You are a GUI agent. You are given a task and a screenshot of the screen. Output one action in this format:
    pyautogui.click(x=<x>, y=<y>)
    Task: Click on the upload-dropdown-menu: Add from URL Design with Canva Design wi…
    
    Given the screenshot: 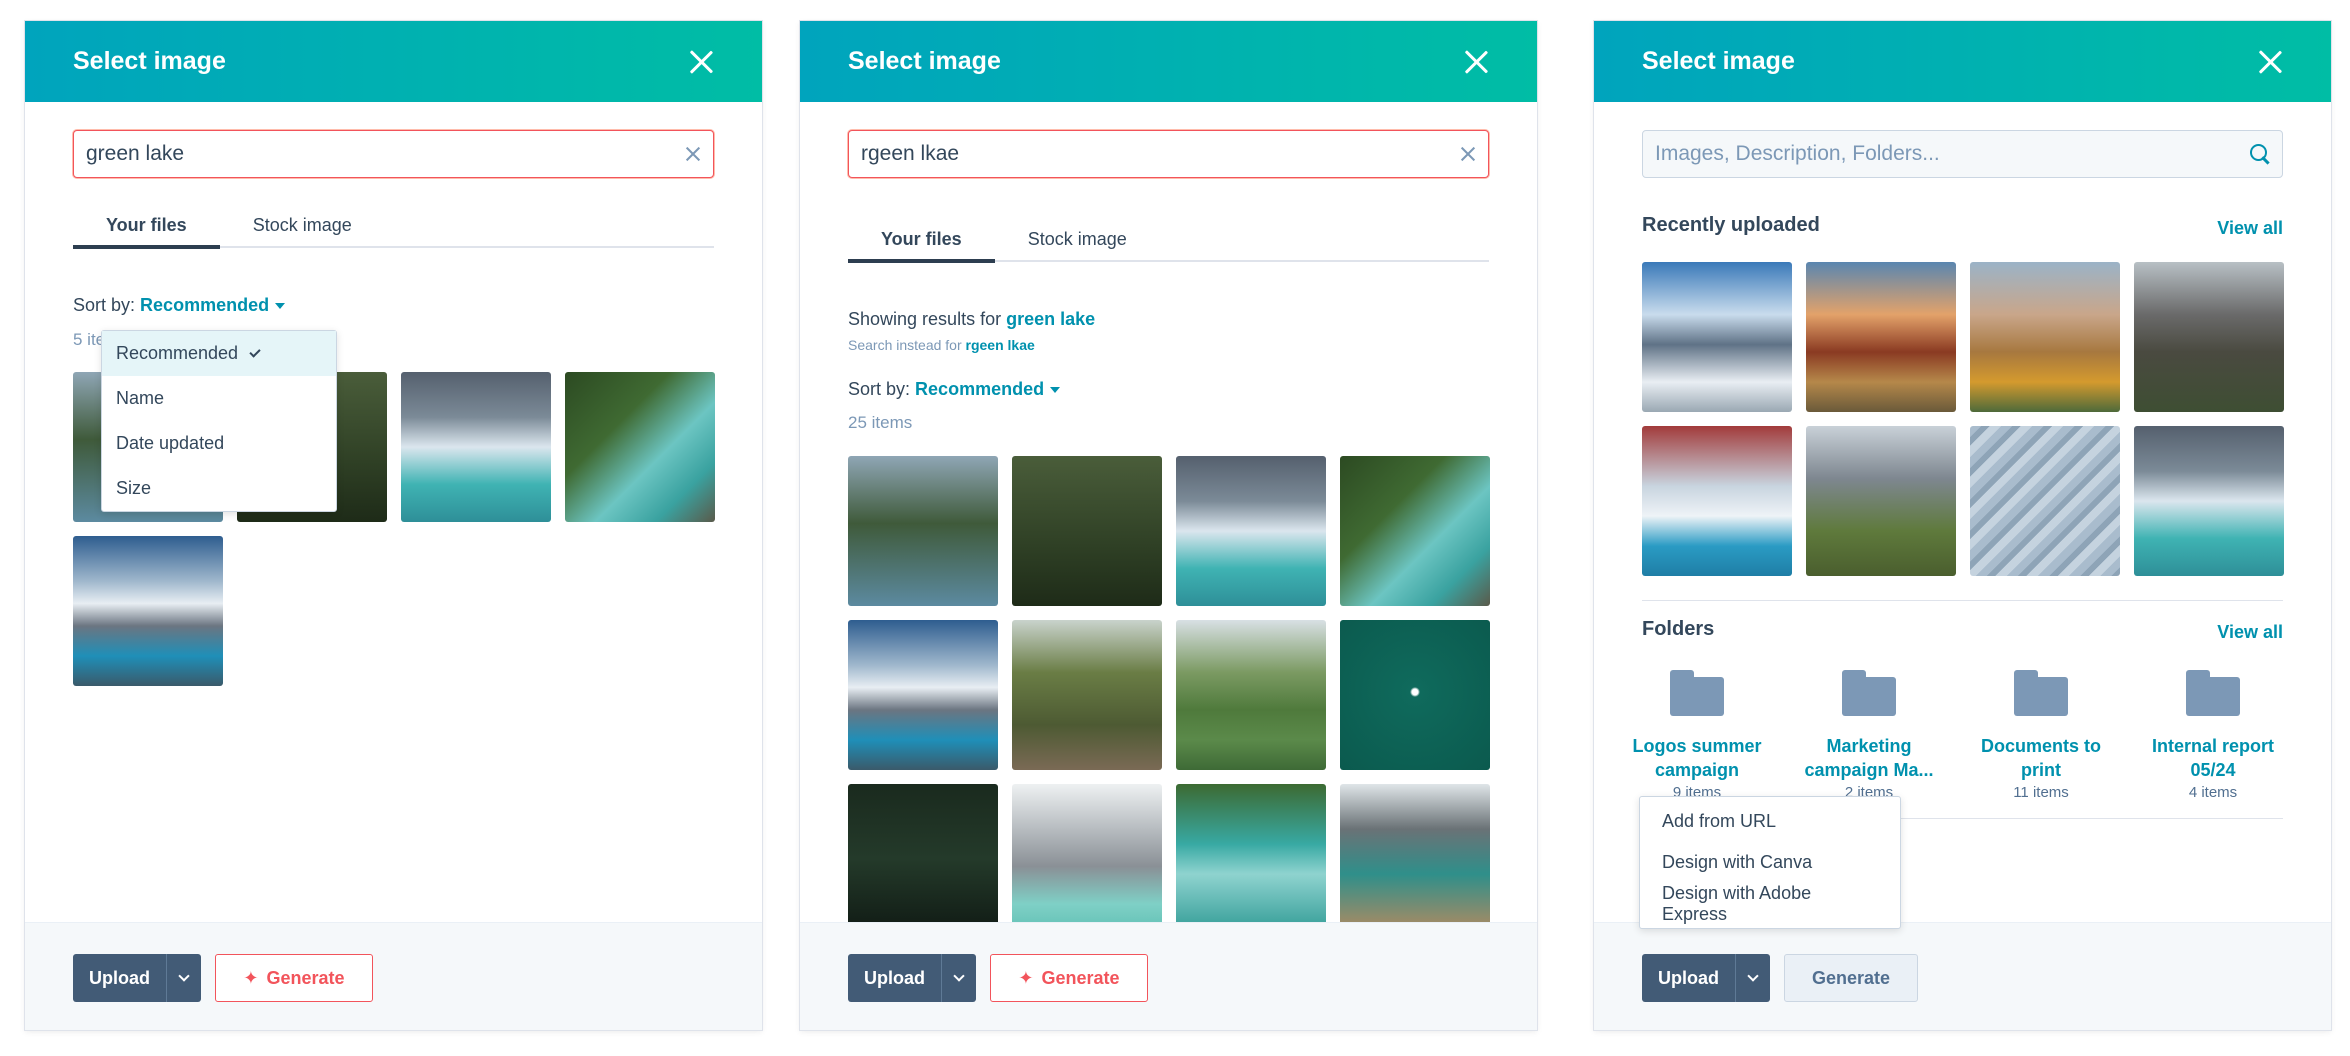 What is the action you would take?
    pyautogui.click(x=1770, y=862)
    